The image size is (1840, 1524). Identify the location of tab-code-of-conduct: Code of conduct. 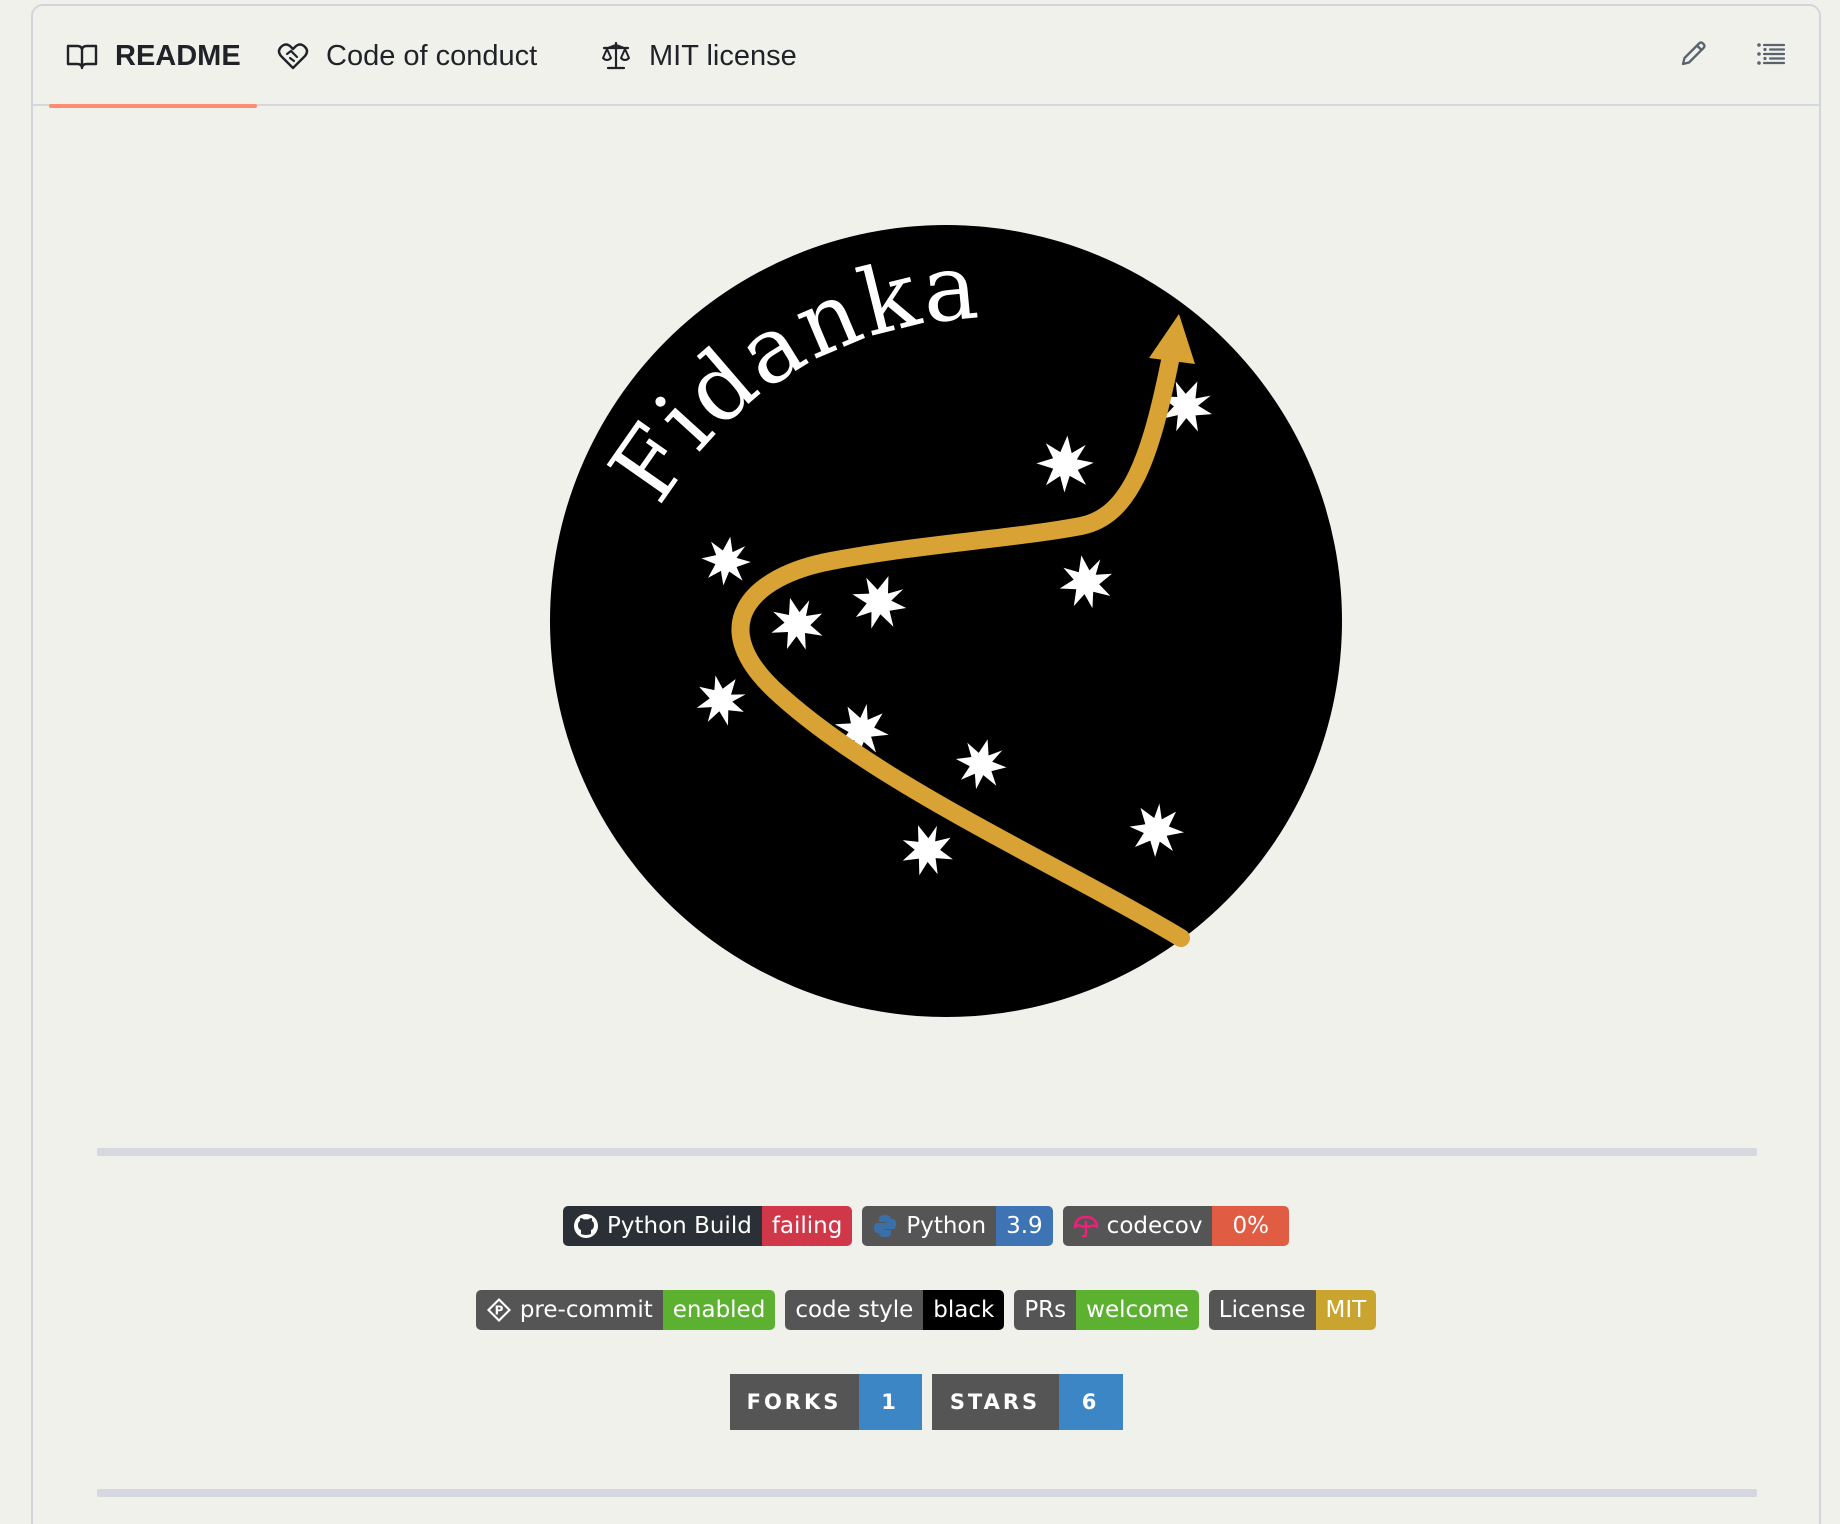
(406, 56).